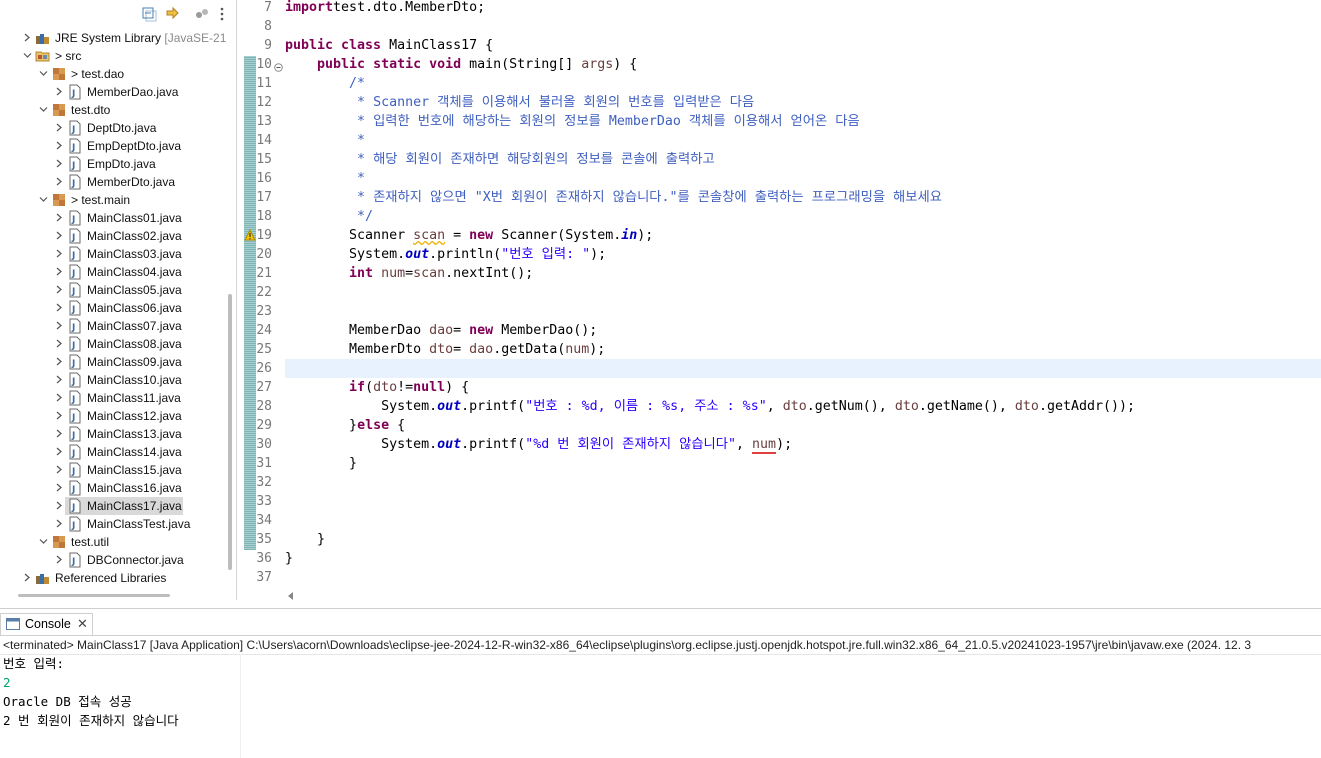  What do you see at coordinates (134, 434) in the screenshot?
I see `tree-item-label: MainClass13.java` at bounding box center [134, 434].